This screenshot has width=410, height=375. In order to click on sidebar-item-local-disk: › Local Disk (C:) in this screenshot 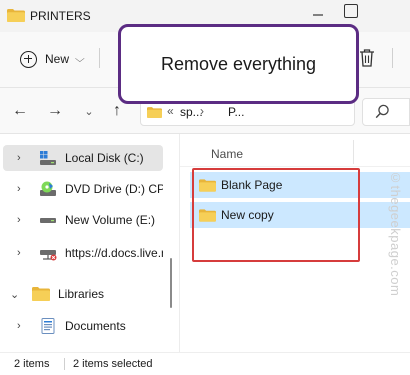, I will do `click(83, 158)`.